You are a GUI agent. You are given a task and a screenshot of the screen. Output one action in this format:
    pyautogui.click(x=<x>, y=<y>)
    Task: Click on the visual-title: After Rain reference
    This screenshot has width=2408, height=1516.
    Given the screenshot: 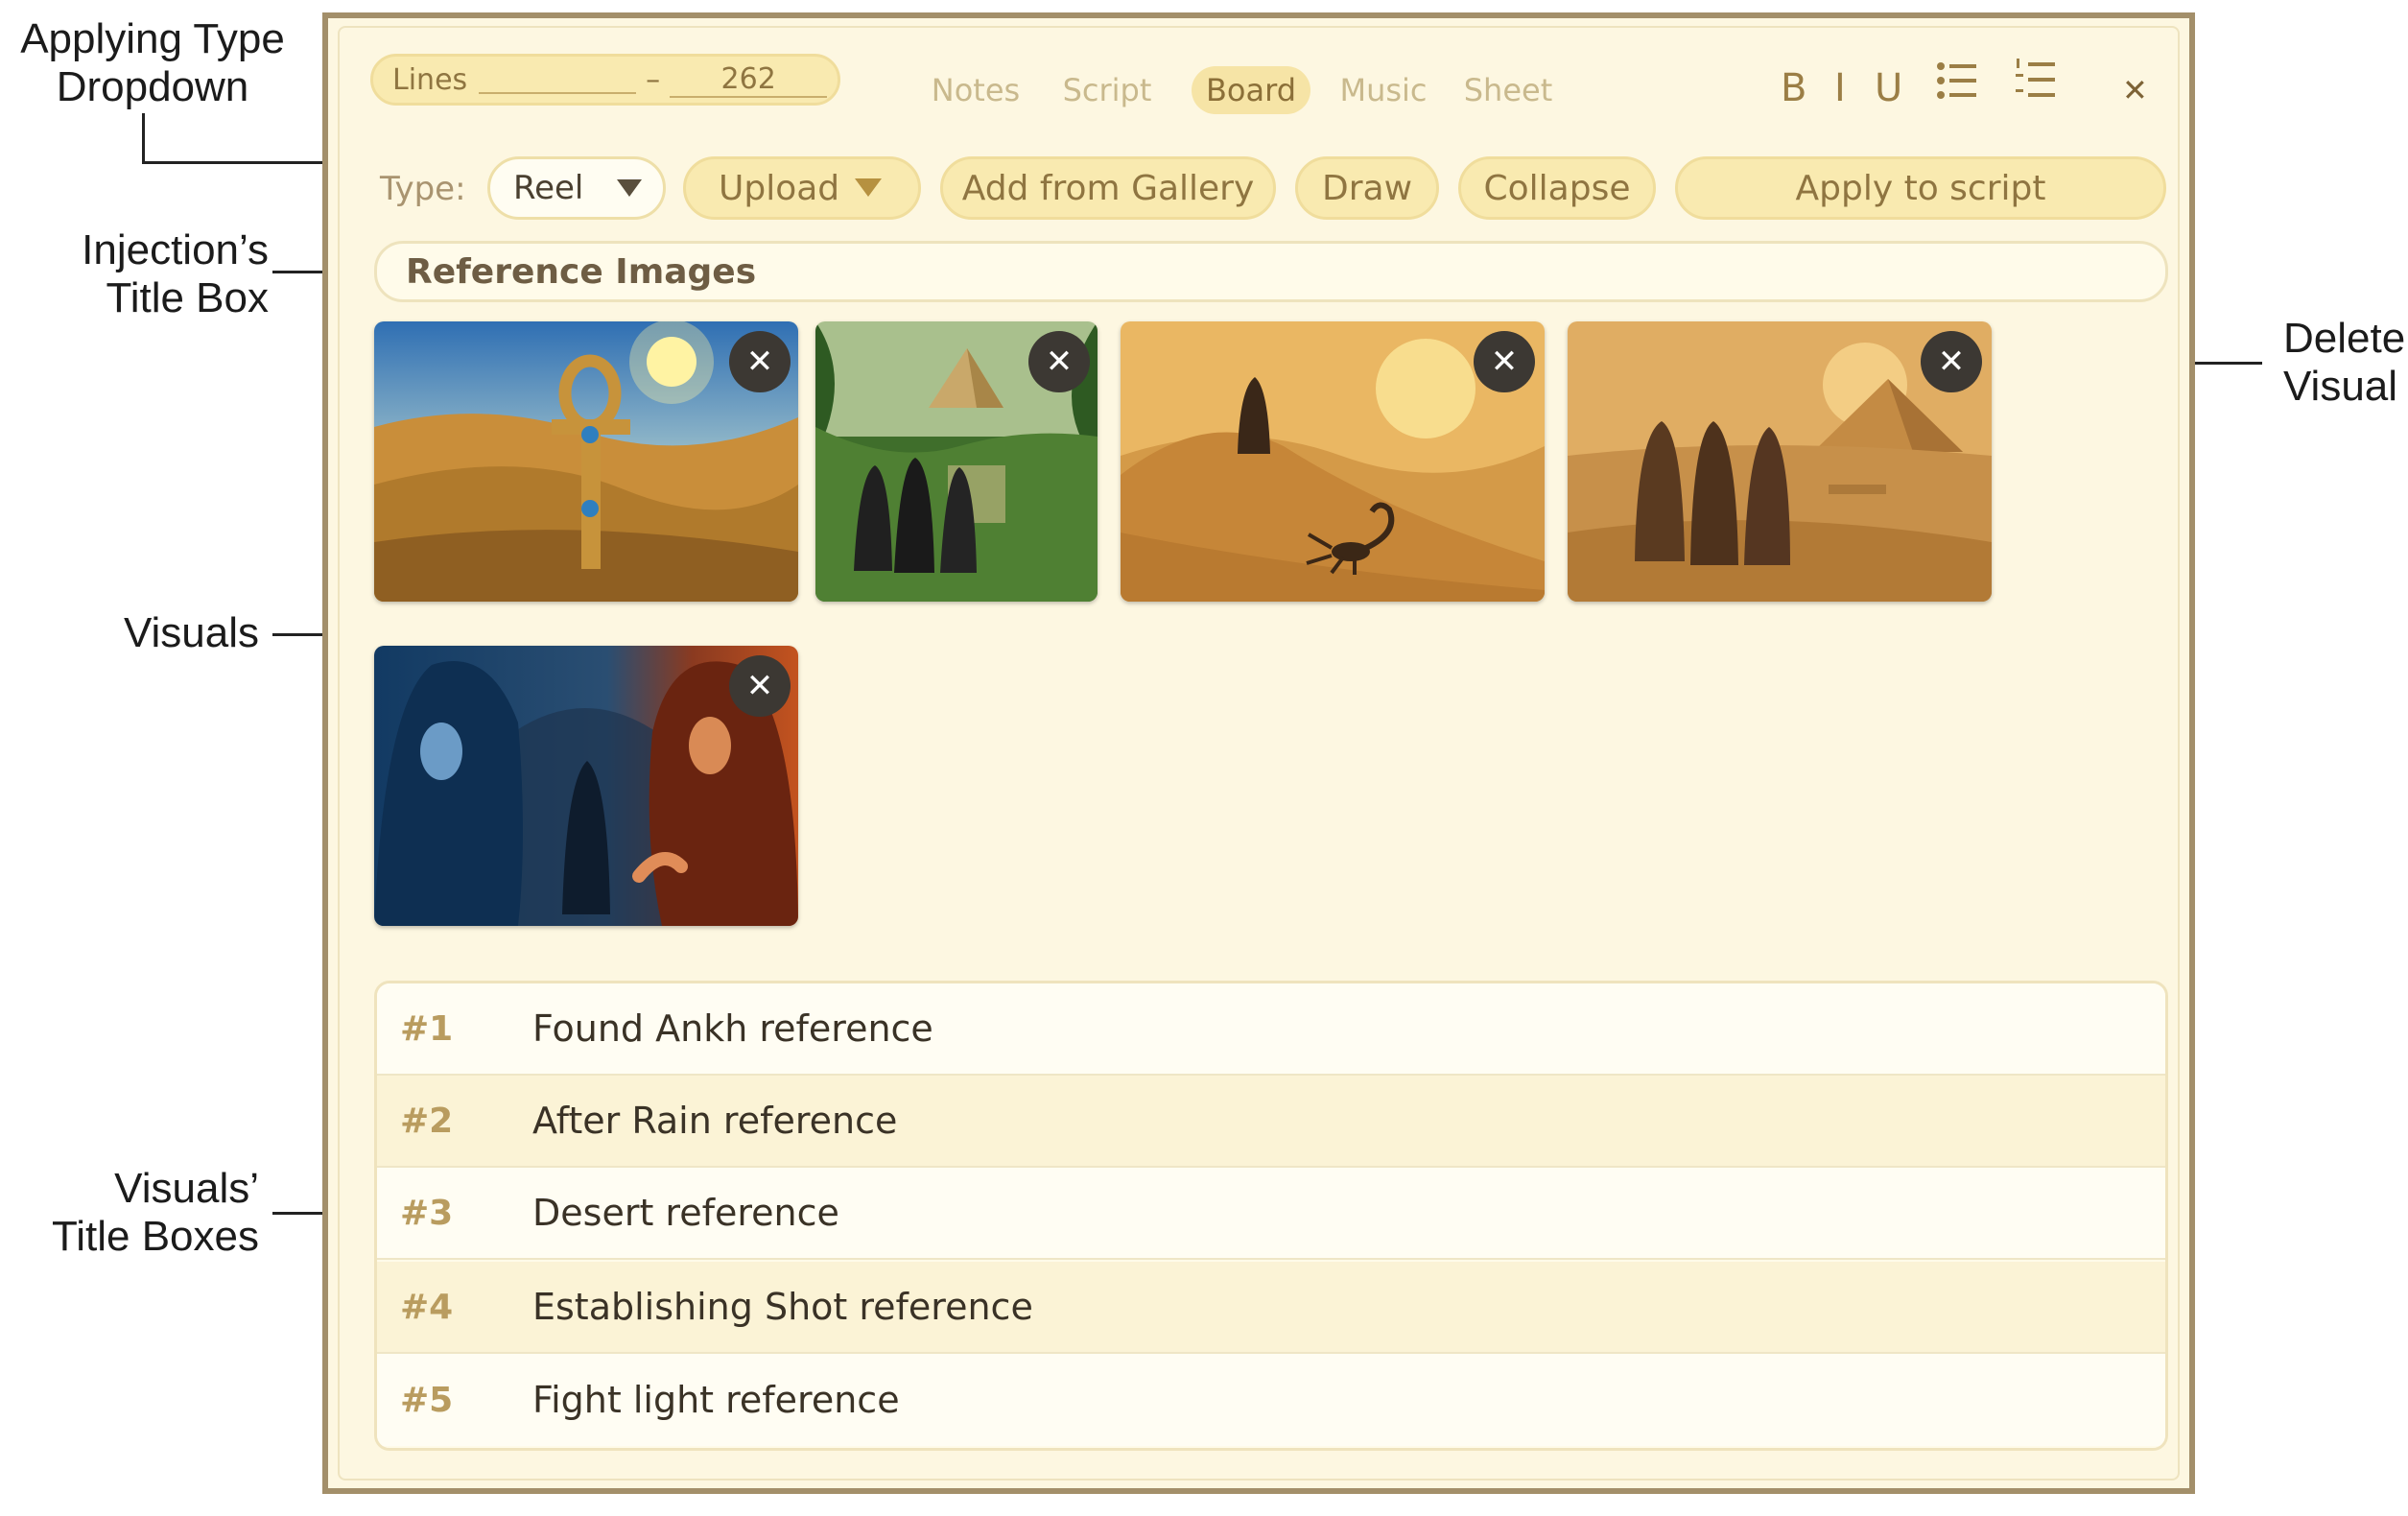 What is the action you would take?
    pyautogui.click(x=714, y=1121)
    